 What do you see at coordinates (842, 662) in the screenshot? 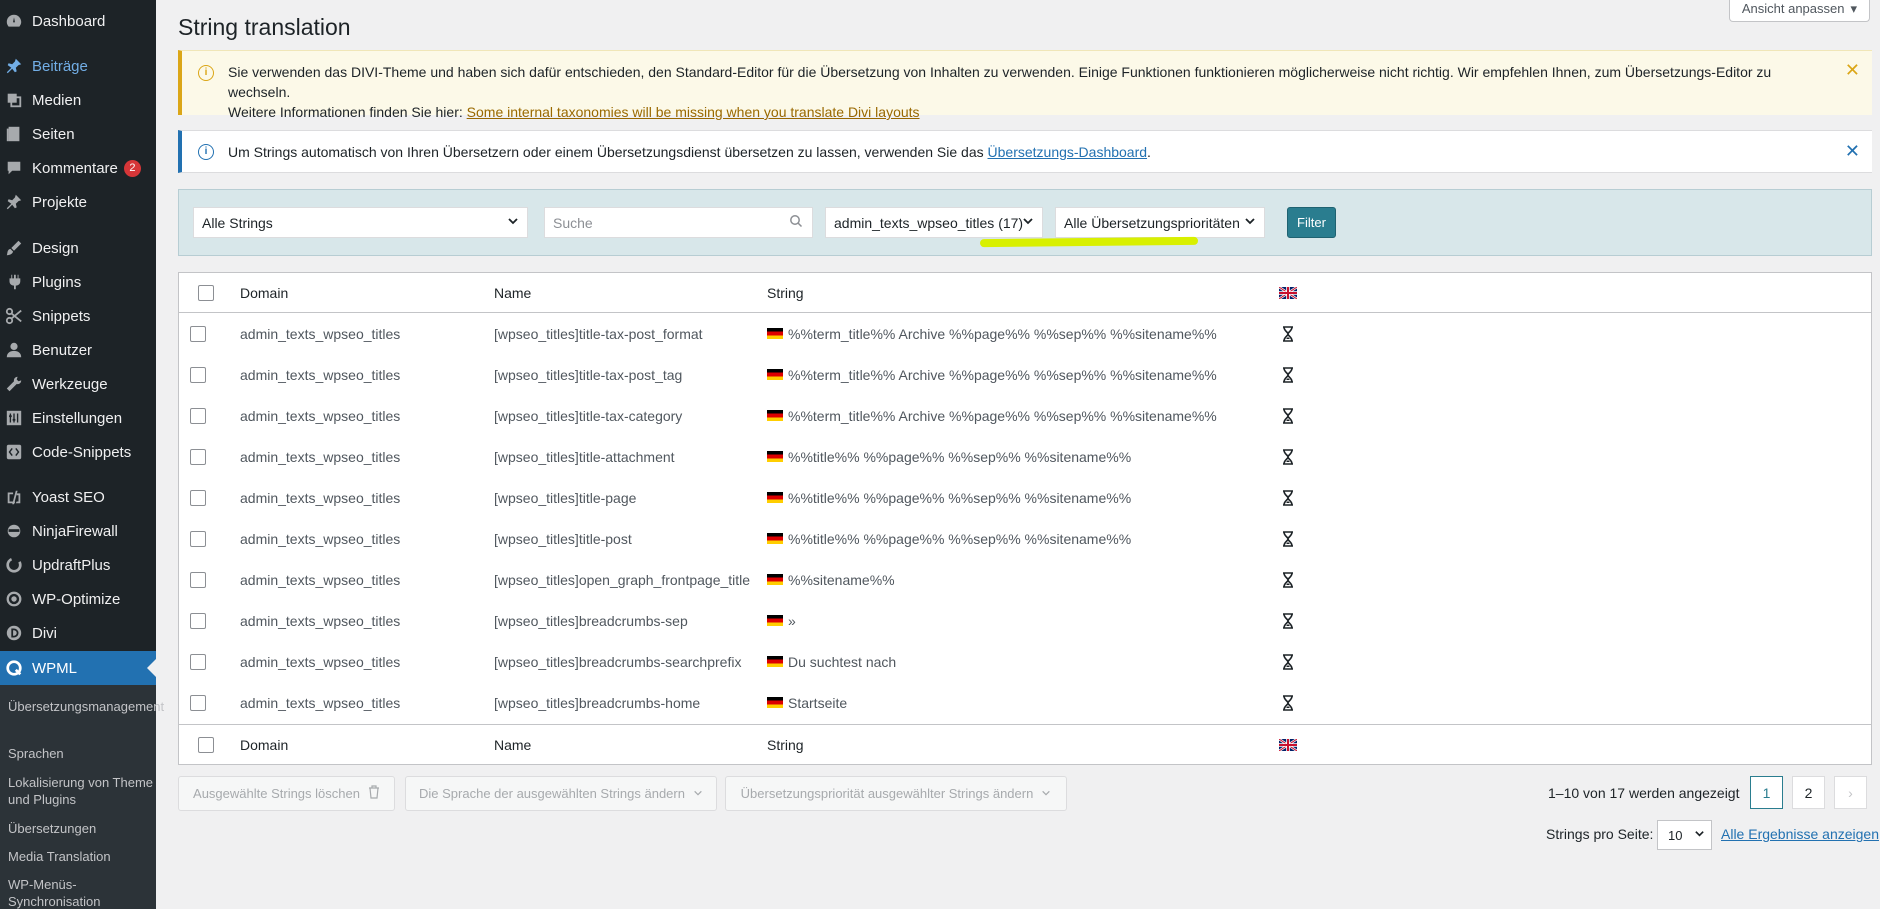
I see `row-string: Du suchtest nach` at bounding box center [842, 662].